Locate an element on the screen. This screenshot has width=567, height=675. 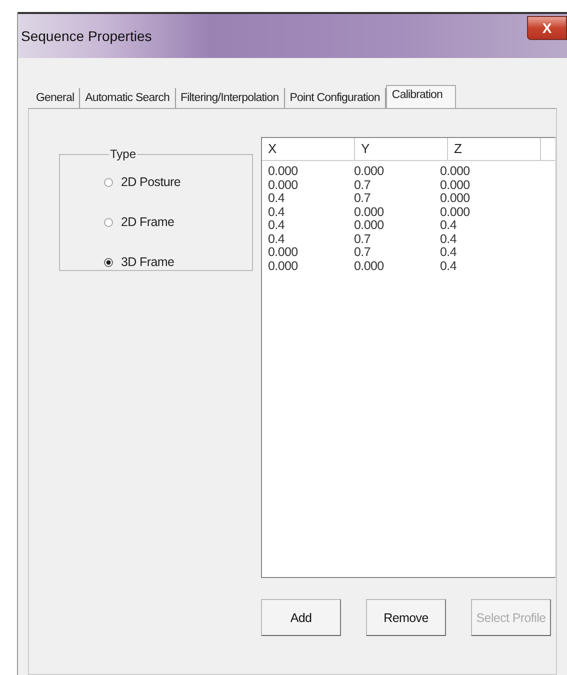
tab: Calibration is located at coordinates (421, 97).